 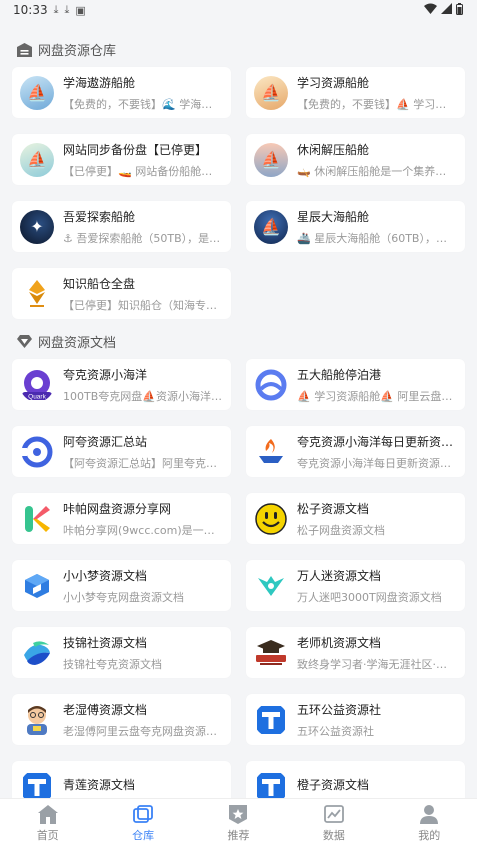 I want to click on bottom-tab-bar: 首页 仓库 推荐 数据 我的, so click(x=238, y=823).